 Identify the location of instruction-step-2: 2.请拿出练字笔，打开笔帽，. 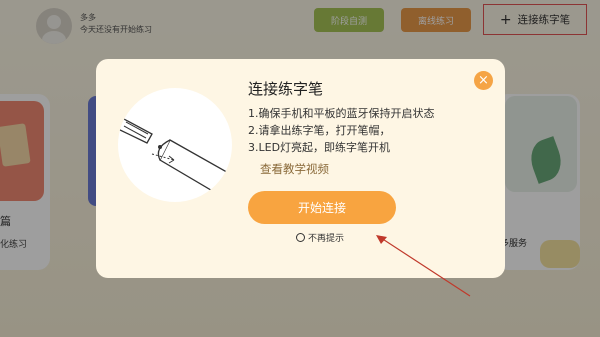
(319, 130).